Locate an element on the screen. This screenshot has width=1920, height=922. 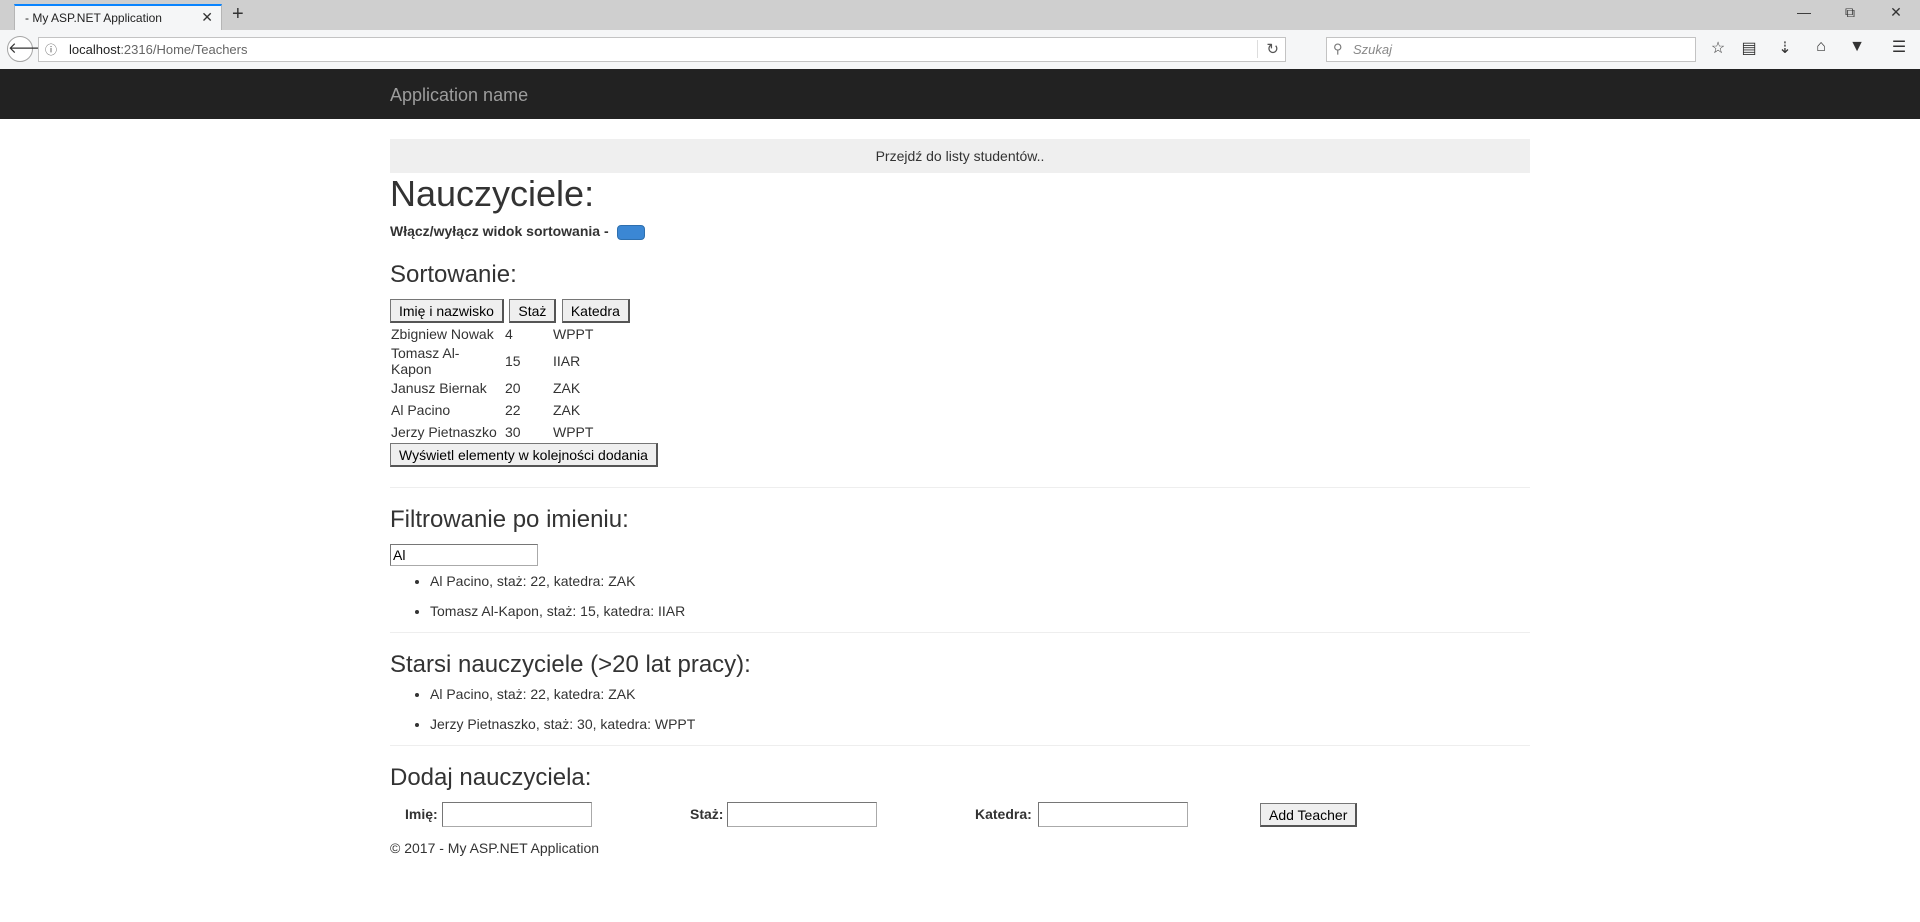
sort-toggle-switch is located at coordinates (630, 232).